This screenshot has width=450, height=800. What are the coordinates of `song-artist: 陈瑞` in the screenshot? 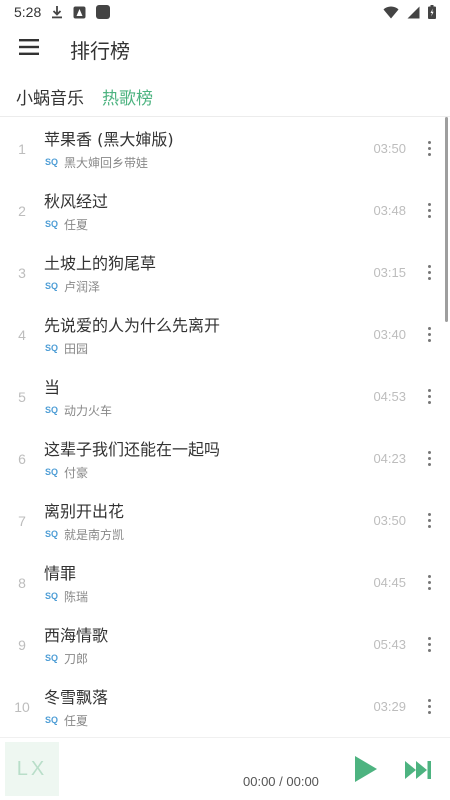 It's located at (76, 596).